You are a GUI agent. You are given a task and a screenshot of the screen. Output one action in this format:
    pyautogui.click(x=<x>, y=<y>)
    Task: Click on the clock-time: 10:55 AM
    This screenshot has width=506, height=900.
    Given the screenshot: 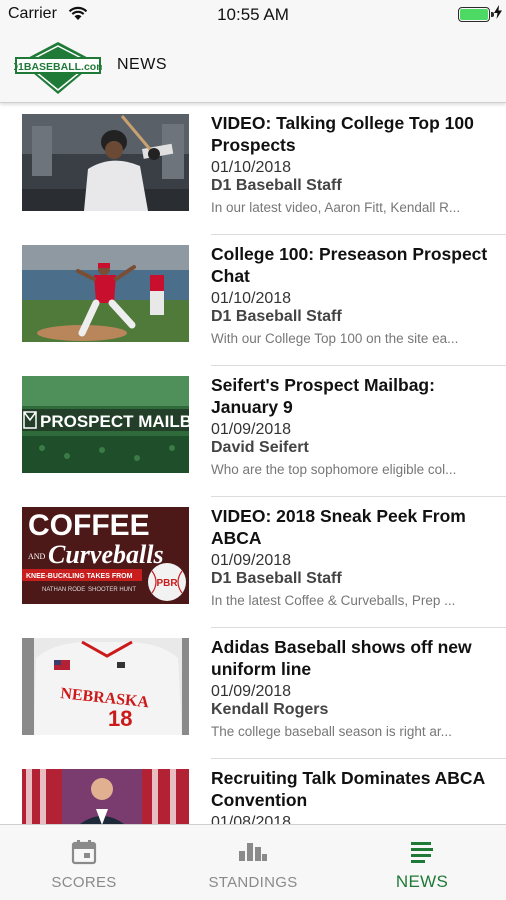 What is the action you would take?
    pyautogui.click(x=253, y=14)
    